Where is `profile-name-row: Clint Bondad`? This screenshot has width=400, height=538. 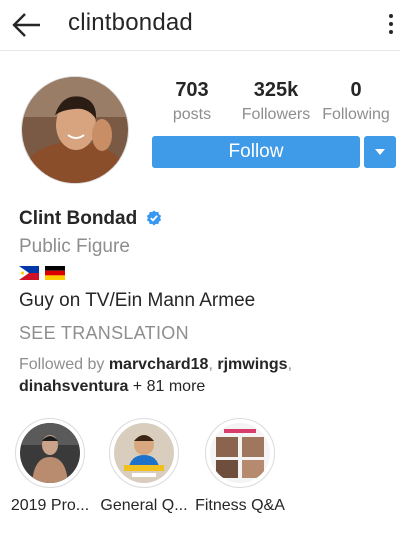 profile-name-row: Clint Bondad is located at coordinates (204, 219).